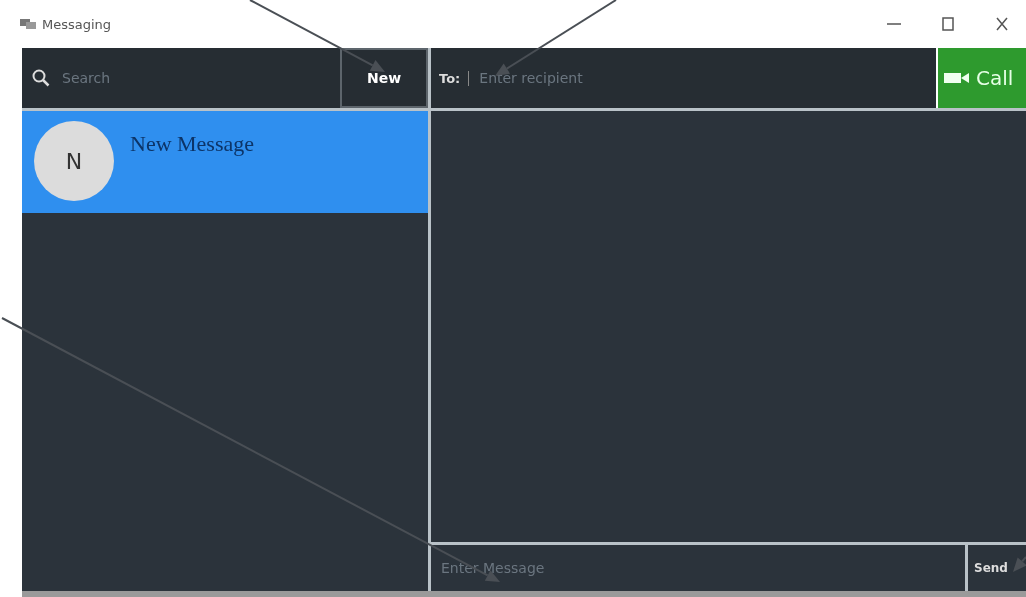  What do you see at coordinates (894, 24) in the screenshot?
I see `minimize-icon` at bounding box center [894, 24].